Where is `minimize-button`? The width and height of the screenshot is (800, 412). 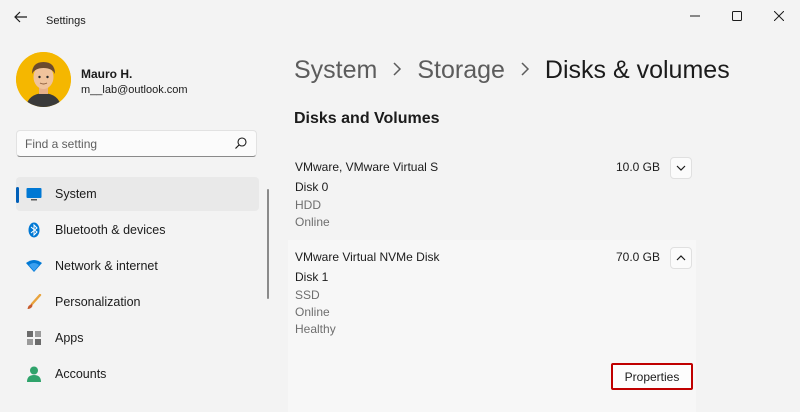 minimize-button is located at coordinates (695, 16).